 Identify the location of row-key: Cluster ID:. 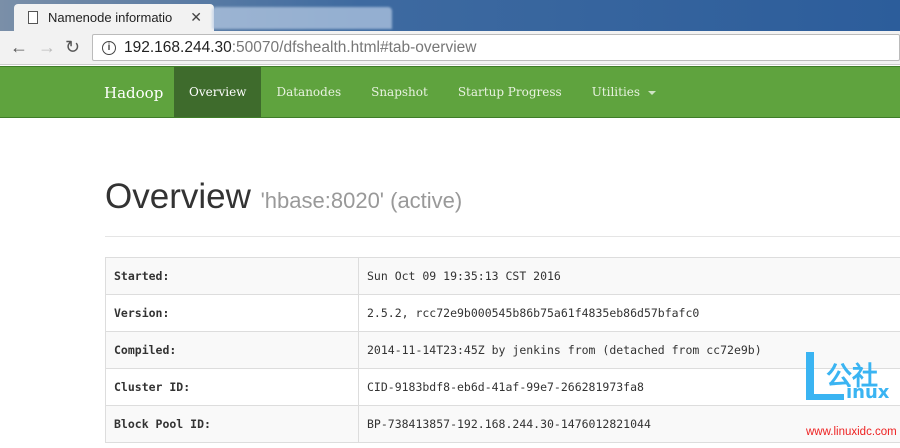
(232, 387).